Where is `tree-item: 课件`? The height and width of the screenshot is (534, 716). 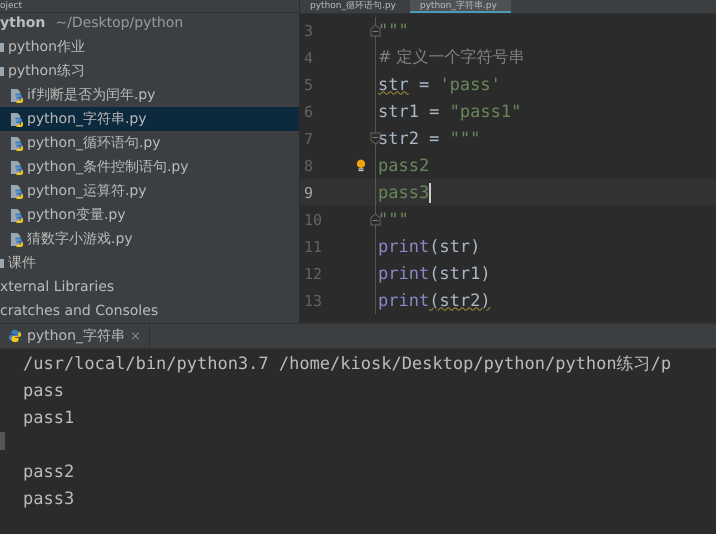 tree-item: 课件 is located at coordinates (22, 263).